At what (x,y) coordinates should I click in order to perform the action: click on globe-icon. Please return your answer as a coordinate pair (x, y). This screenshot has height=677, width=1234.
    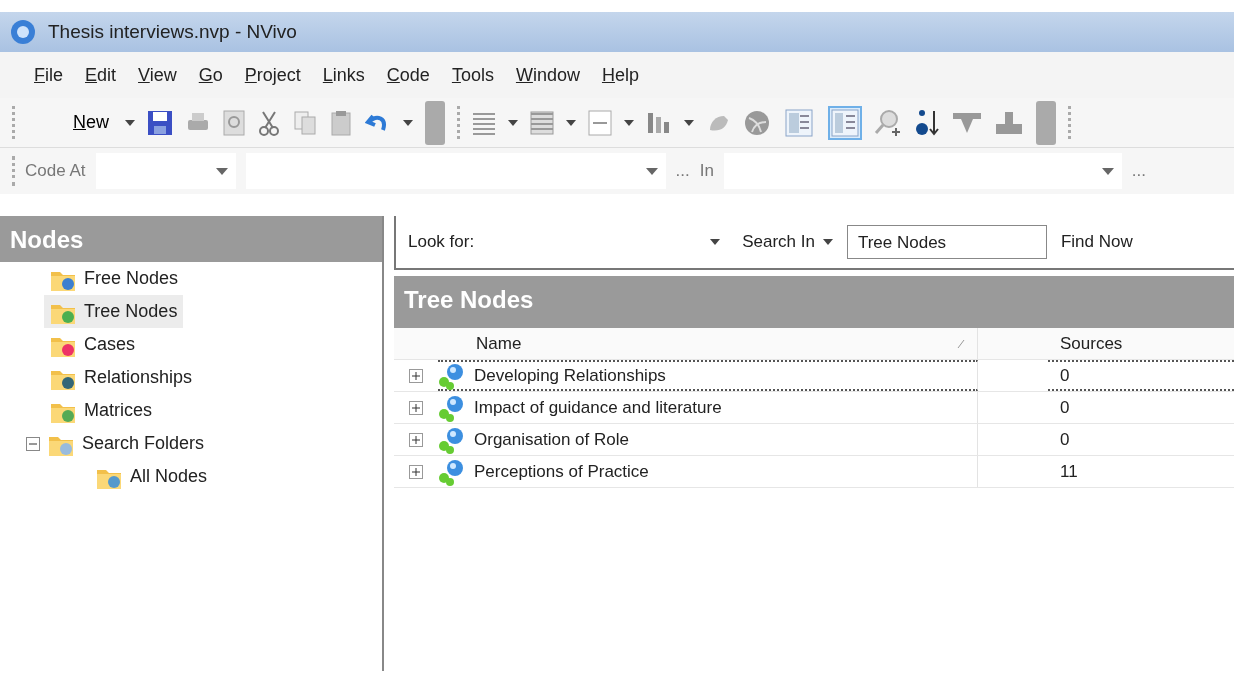
    Looking at the image, I should click on (757, 122).